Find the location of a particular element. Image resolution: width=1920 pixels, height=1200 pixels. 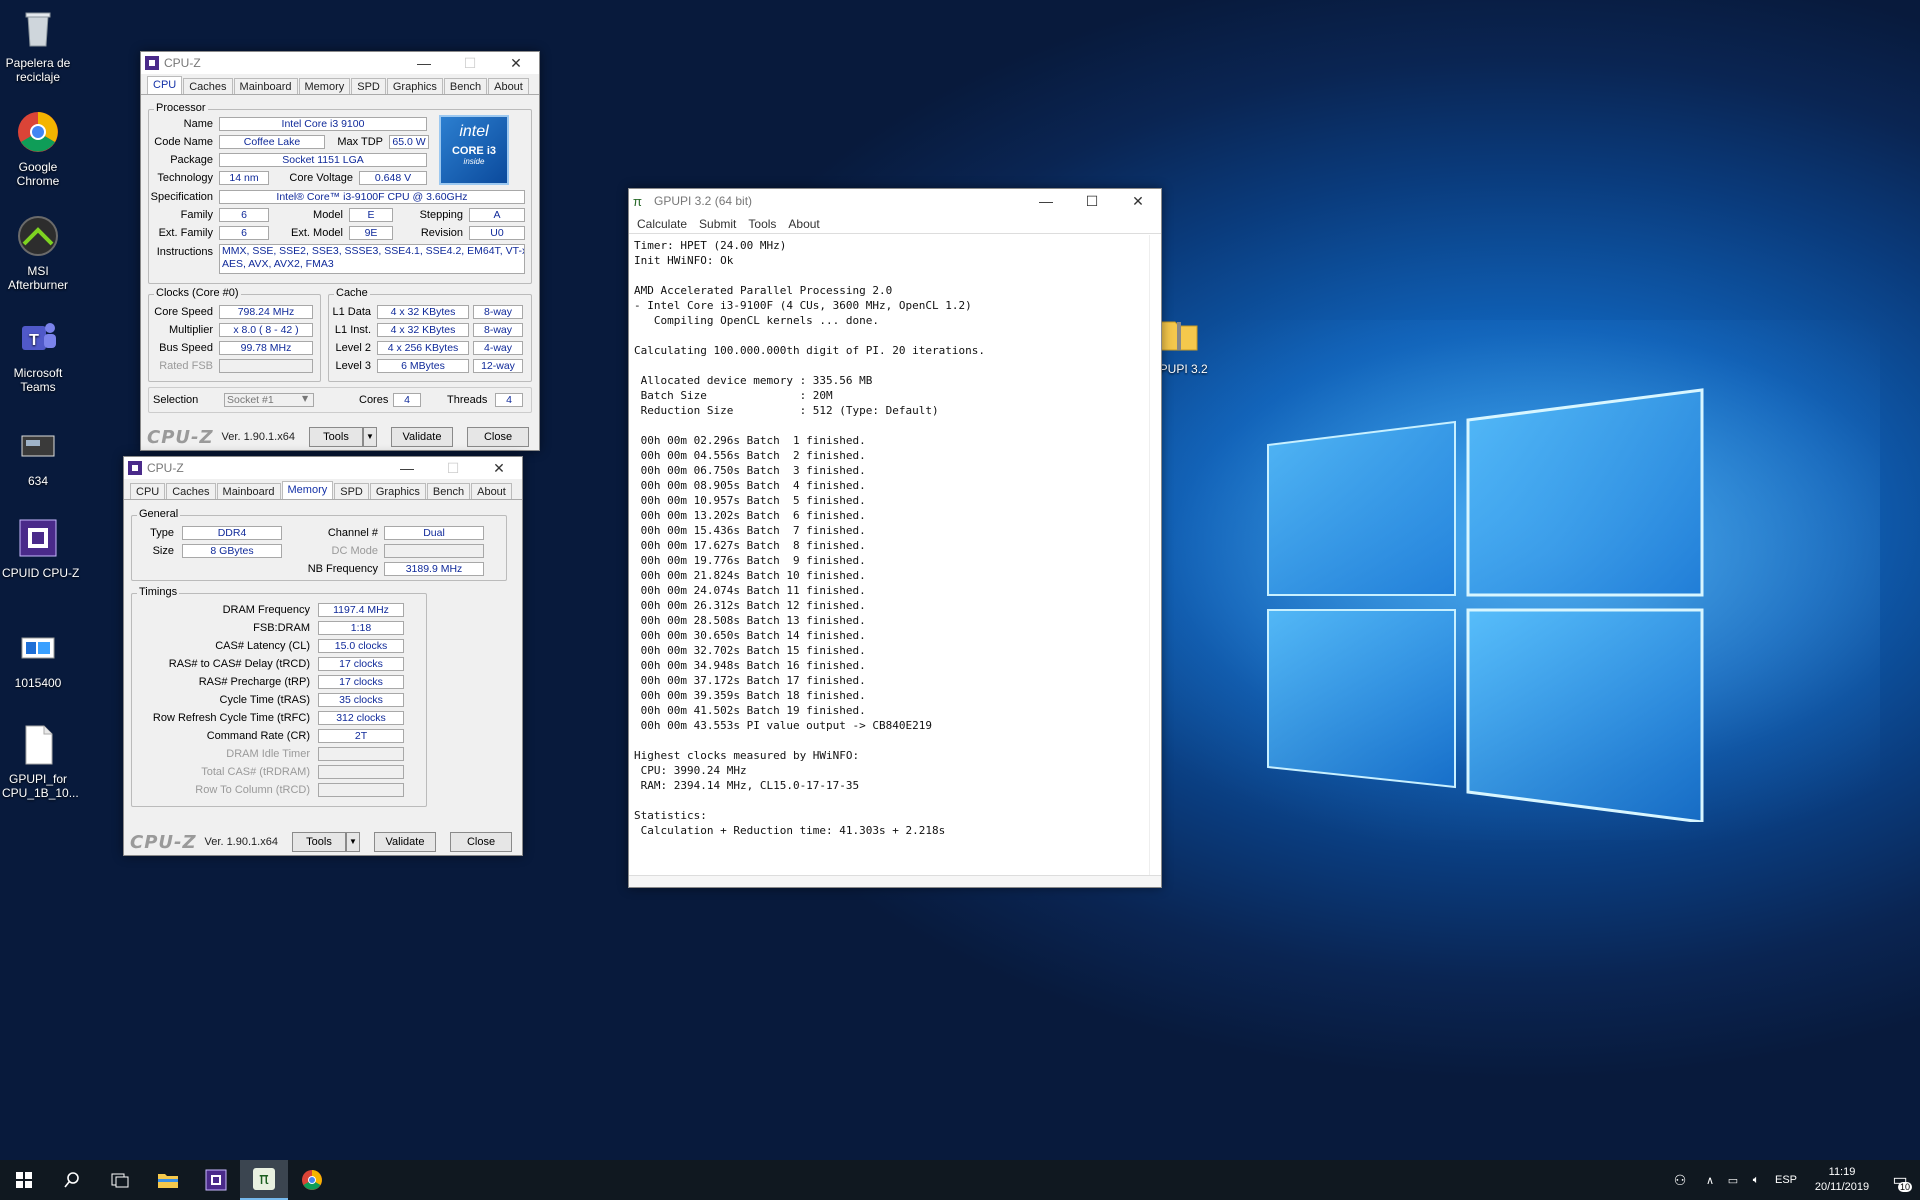

multiplier-value: x 8.0 ( 8 - 42 ) is located at coordinates (266, 330).